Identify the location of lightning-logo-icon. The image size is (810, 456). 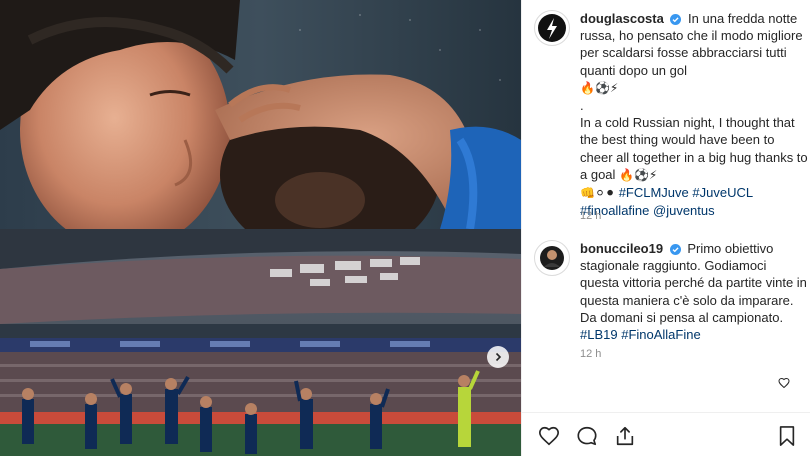
(552, 28).